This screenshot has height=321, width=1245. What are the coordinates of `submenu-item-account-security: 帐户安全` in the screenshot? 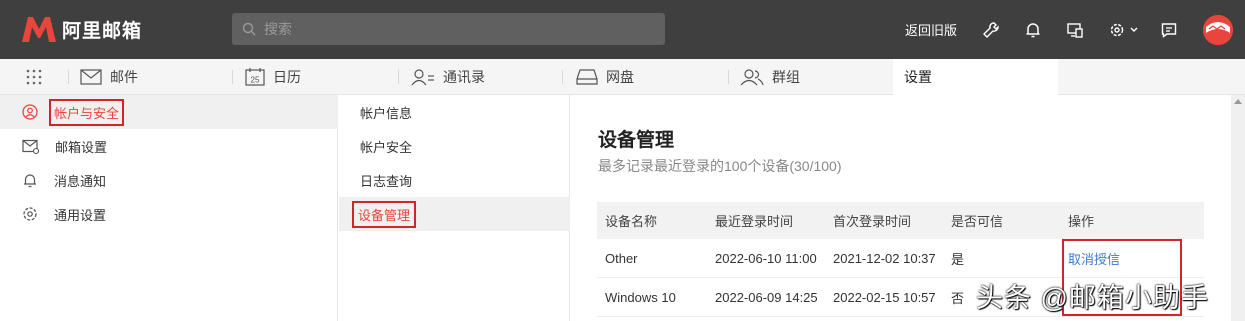 It's located at (454, 146).